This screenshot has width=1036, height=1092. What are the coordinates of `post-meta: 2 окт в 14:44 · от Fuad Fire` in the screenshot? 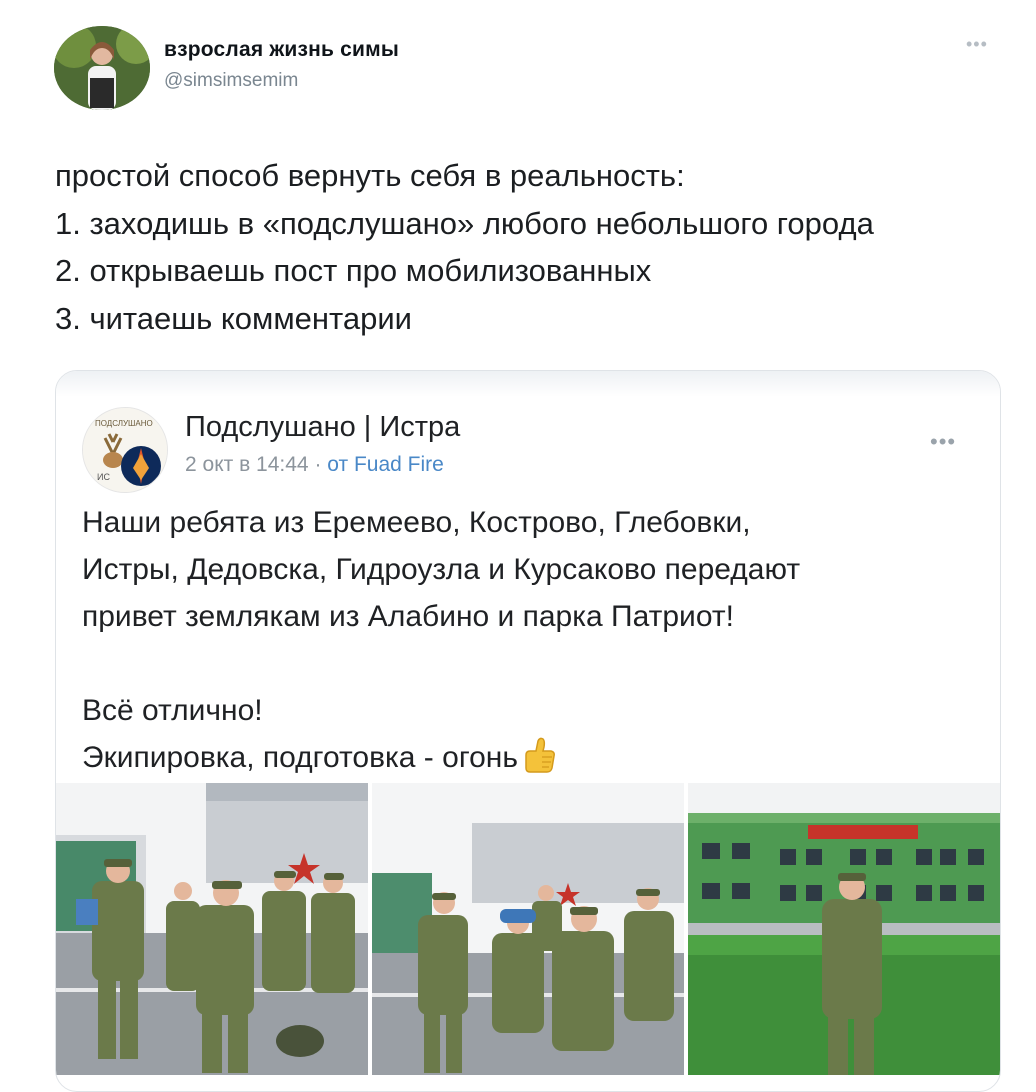 It's located at (314, 465).